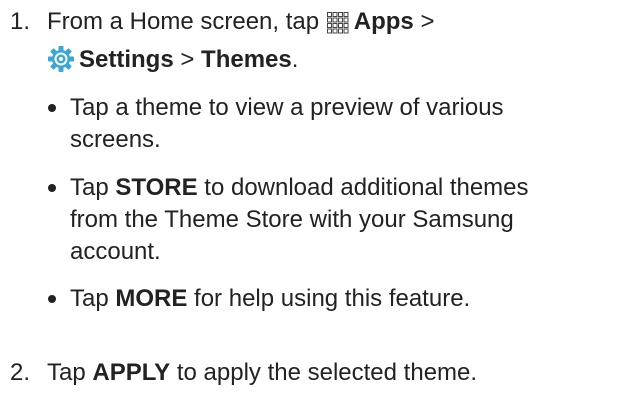 This screenshot has width=634, height=408. What do you see at coordinates (93, 187) in the screenshot?
I see `bullet-store-pre: Tap` at bounding box center [93, 187].